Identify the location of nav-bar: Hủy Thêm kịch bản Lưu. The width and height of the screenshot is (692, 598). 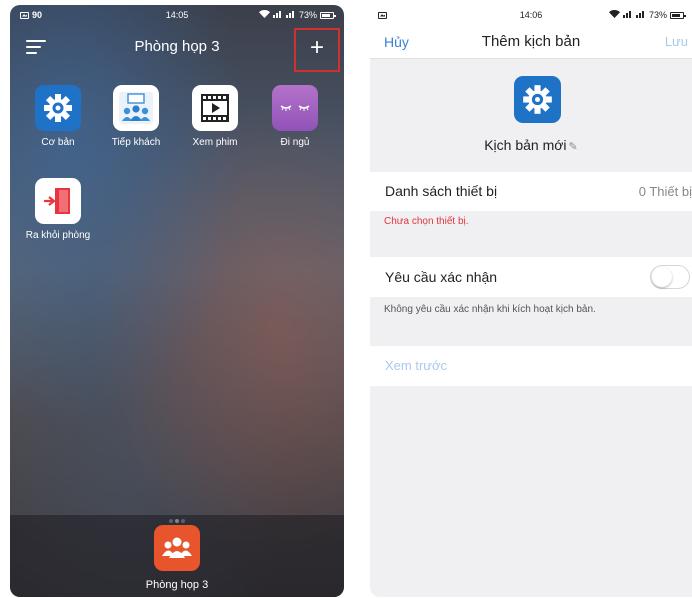
(531, 42).